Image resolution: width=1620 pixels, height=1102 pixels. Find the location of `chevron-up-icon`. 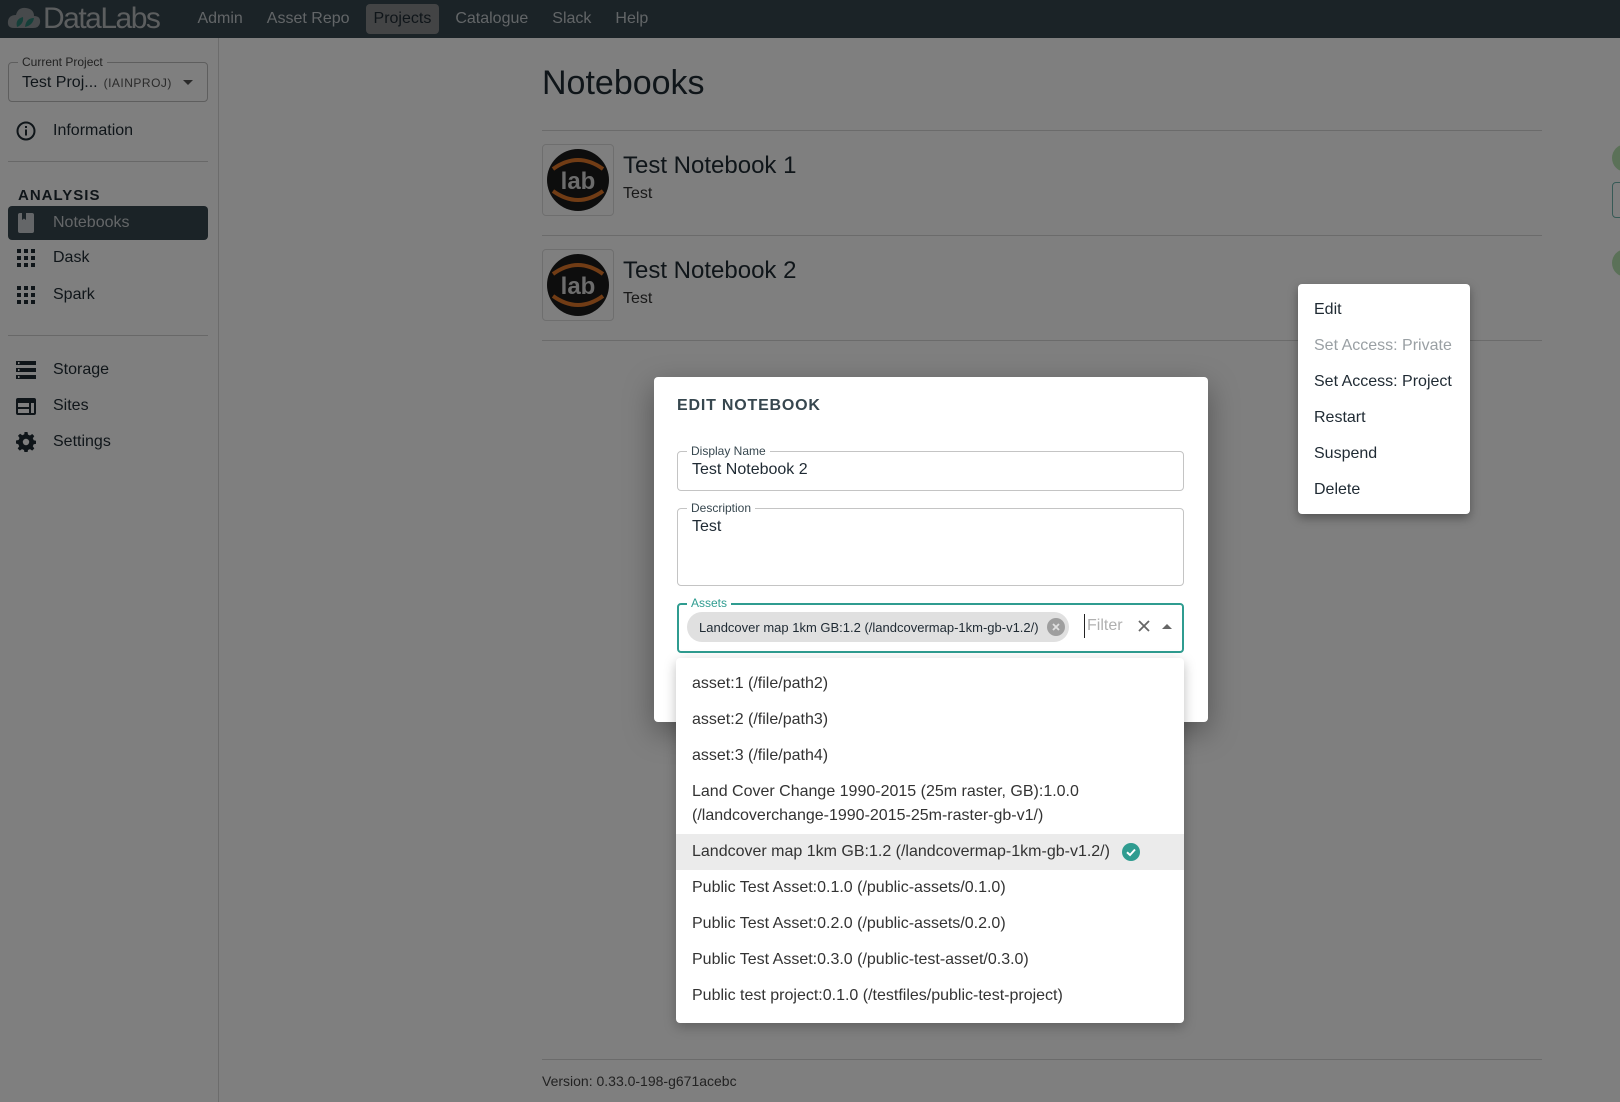

chevron-up-icon is located at coordinates (1167, 626).